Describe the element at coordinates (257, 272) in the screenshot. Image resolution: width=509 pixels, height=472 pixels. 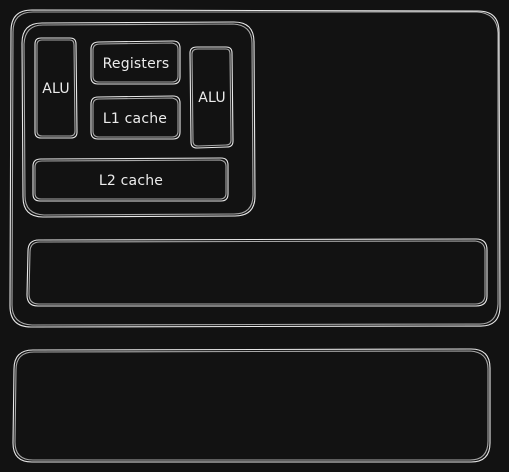
I see `chip-empty-box` at that location.